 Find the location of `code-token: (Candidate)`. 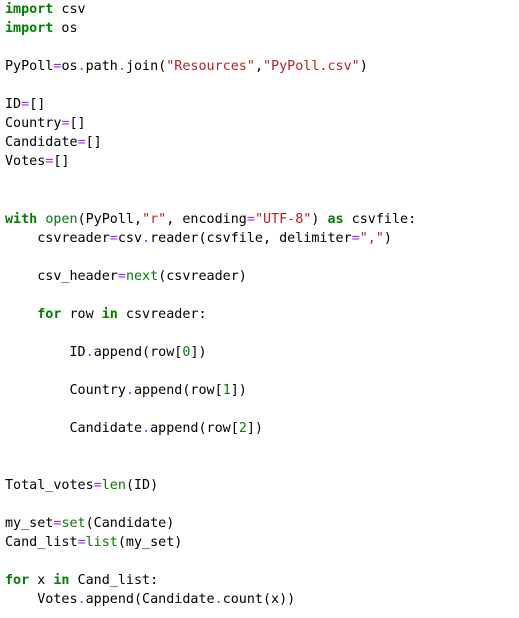

code-token: (Candidate) is located at coordinates (130, 524).